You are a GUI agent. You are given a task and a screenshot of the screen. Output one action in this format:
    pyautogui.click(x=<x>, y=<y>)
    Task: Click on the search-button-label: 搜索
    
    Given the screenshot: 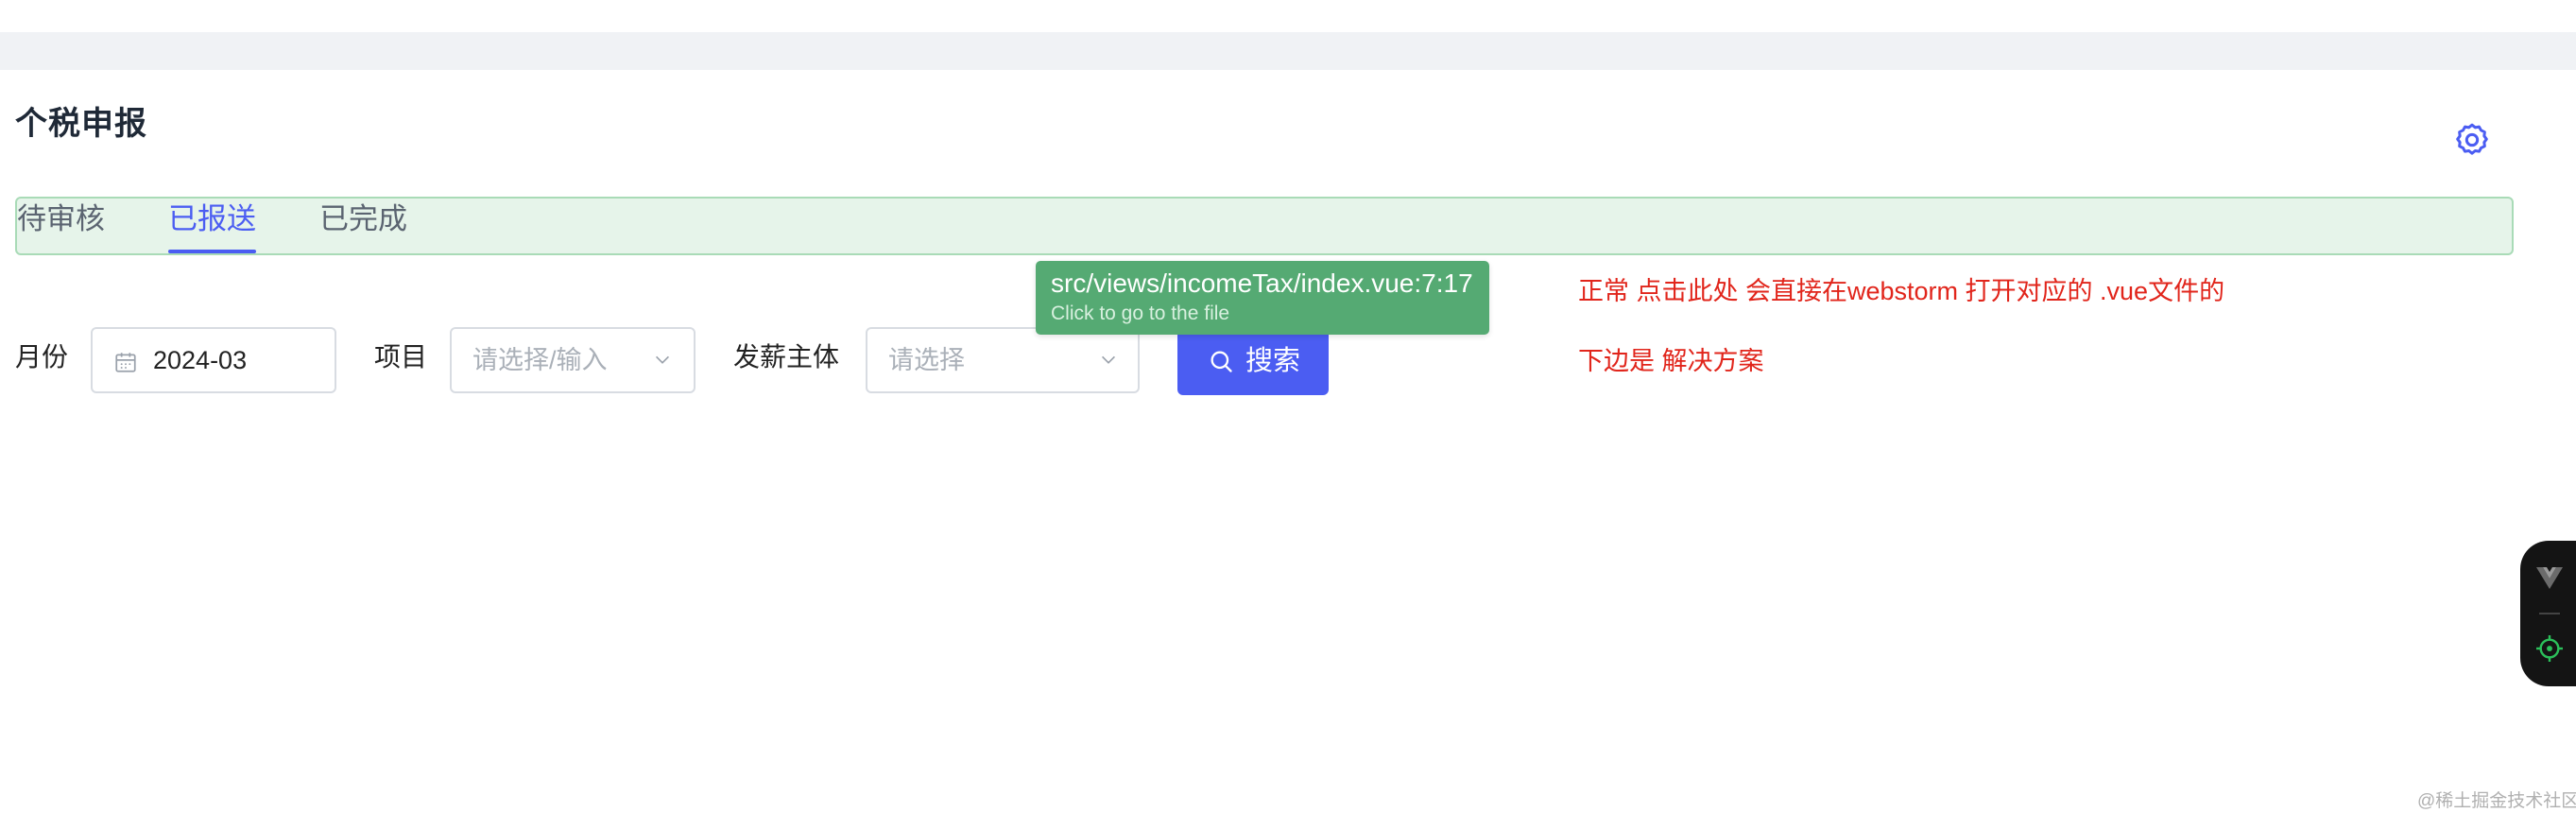 What is the action you would take?
    pyautogui.click(x=1273, y=361)
    